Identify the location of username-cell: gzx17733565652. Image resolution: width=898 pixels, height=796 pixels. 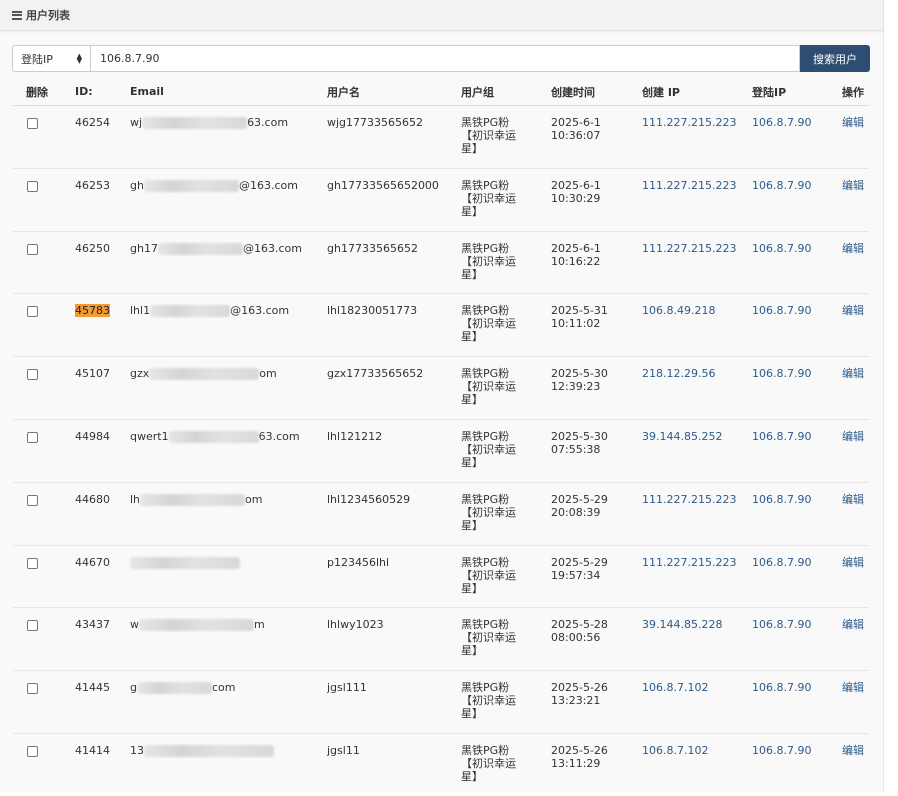
(393, 388).